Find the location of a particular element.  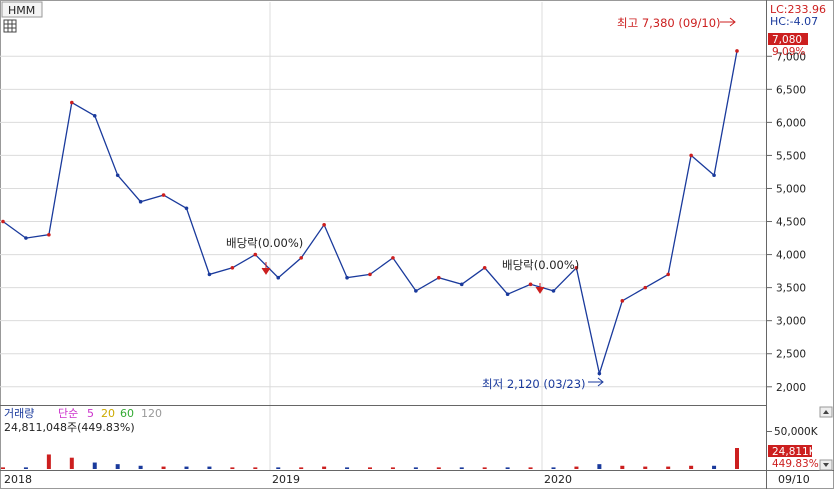

x-label-2018: 2018 is located at coordinates (18, 479).